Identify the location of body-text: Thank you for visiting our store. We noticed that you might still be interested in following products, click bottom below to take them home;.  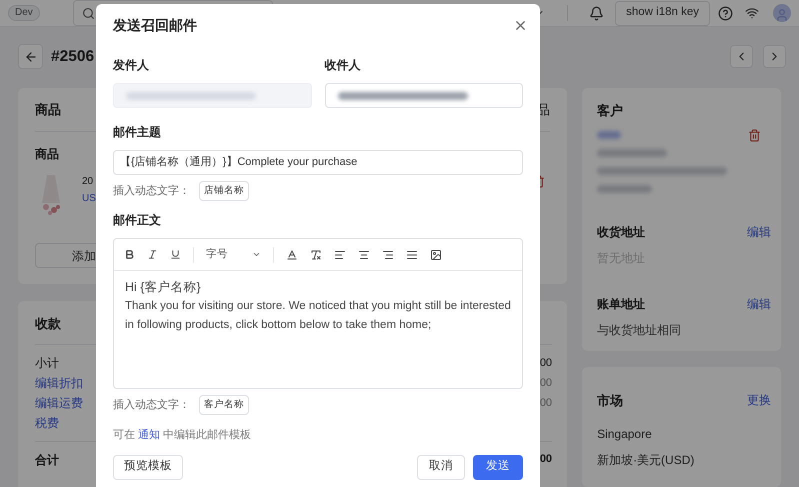
(318, 316).